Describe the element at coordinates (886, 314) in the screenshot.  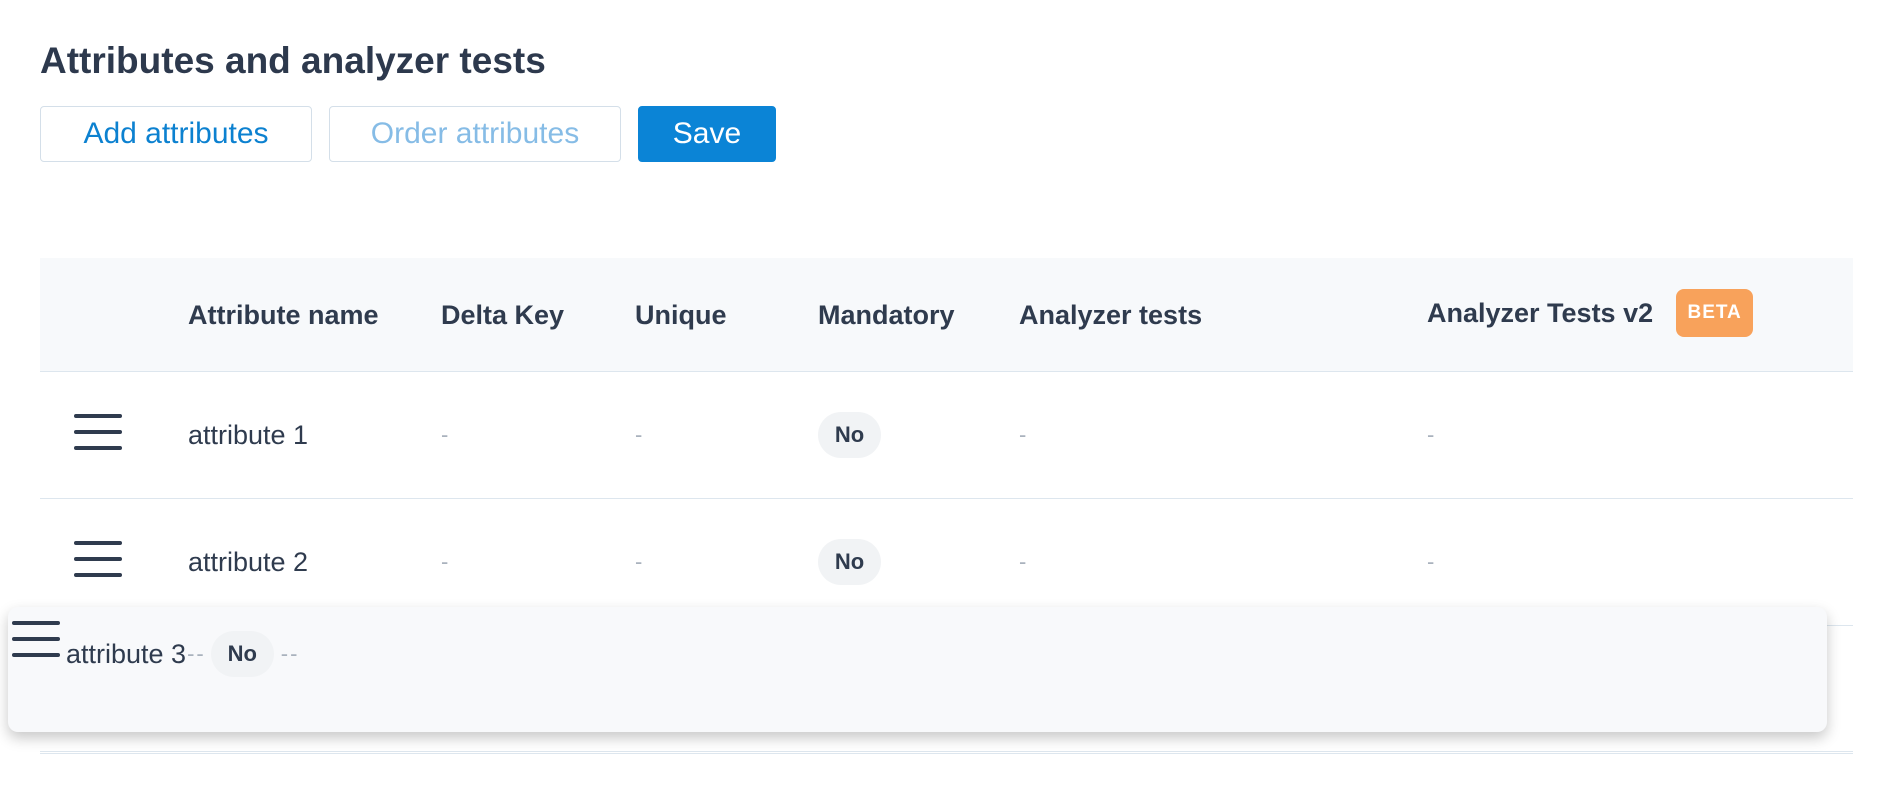
I see `header-mandatory: Mandatory` at that location.